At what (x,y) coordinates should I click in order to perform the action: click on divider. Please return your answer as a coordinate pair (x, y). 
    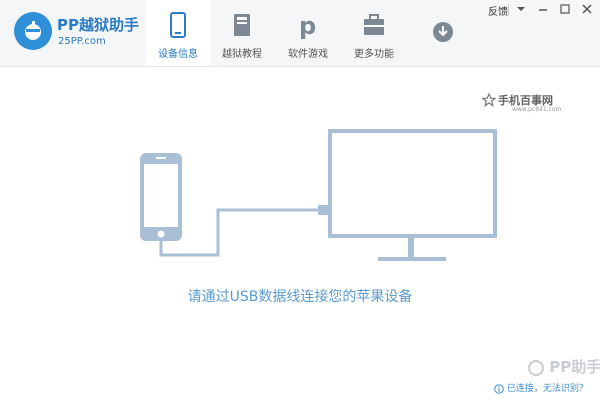
    Looking at the image, I should click on (508, 10).